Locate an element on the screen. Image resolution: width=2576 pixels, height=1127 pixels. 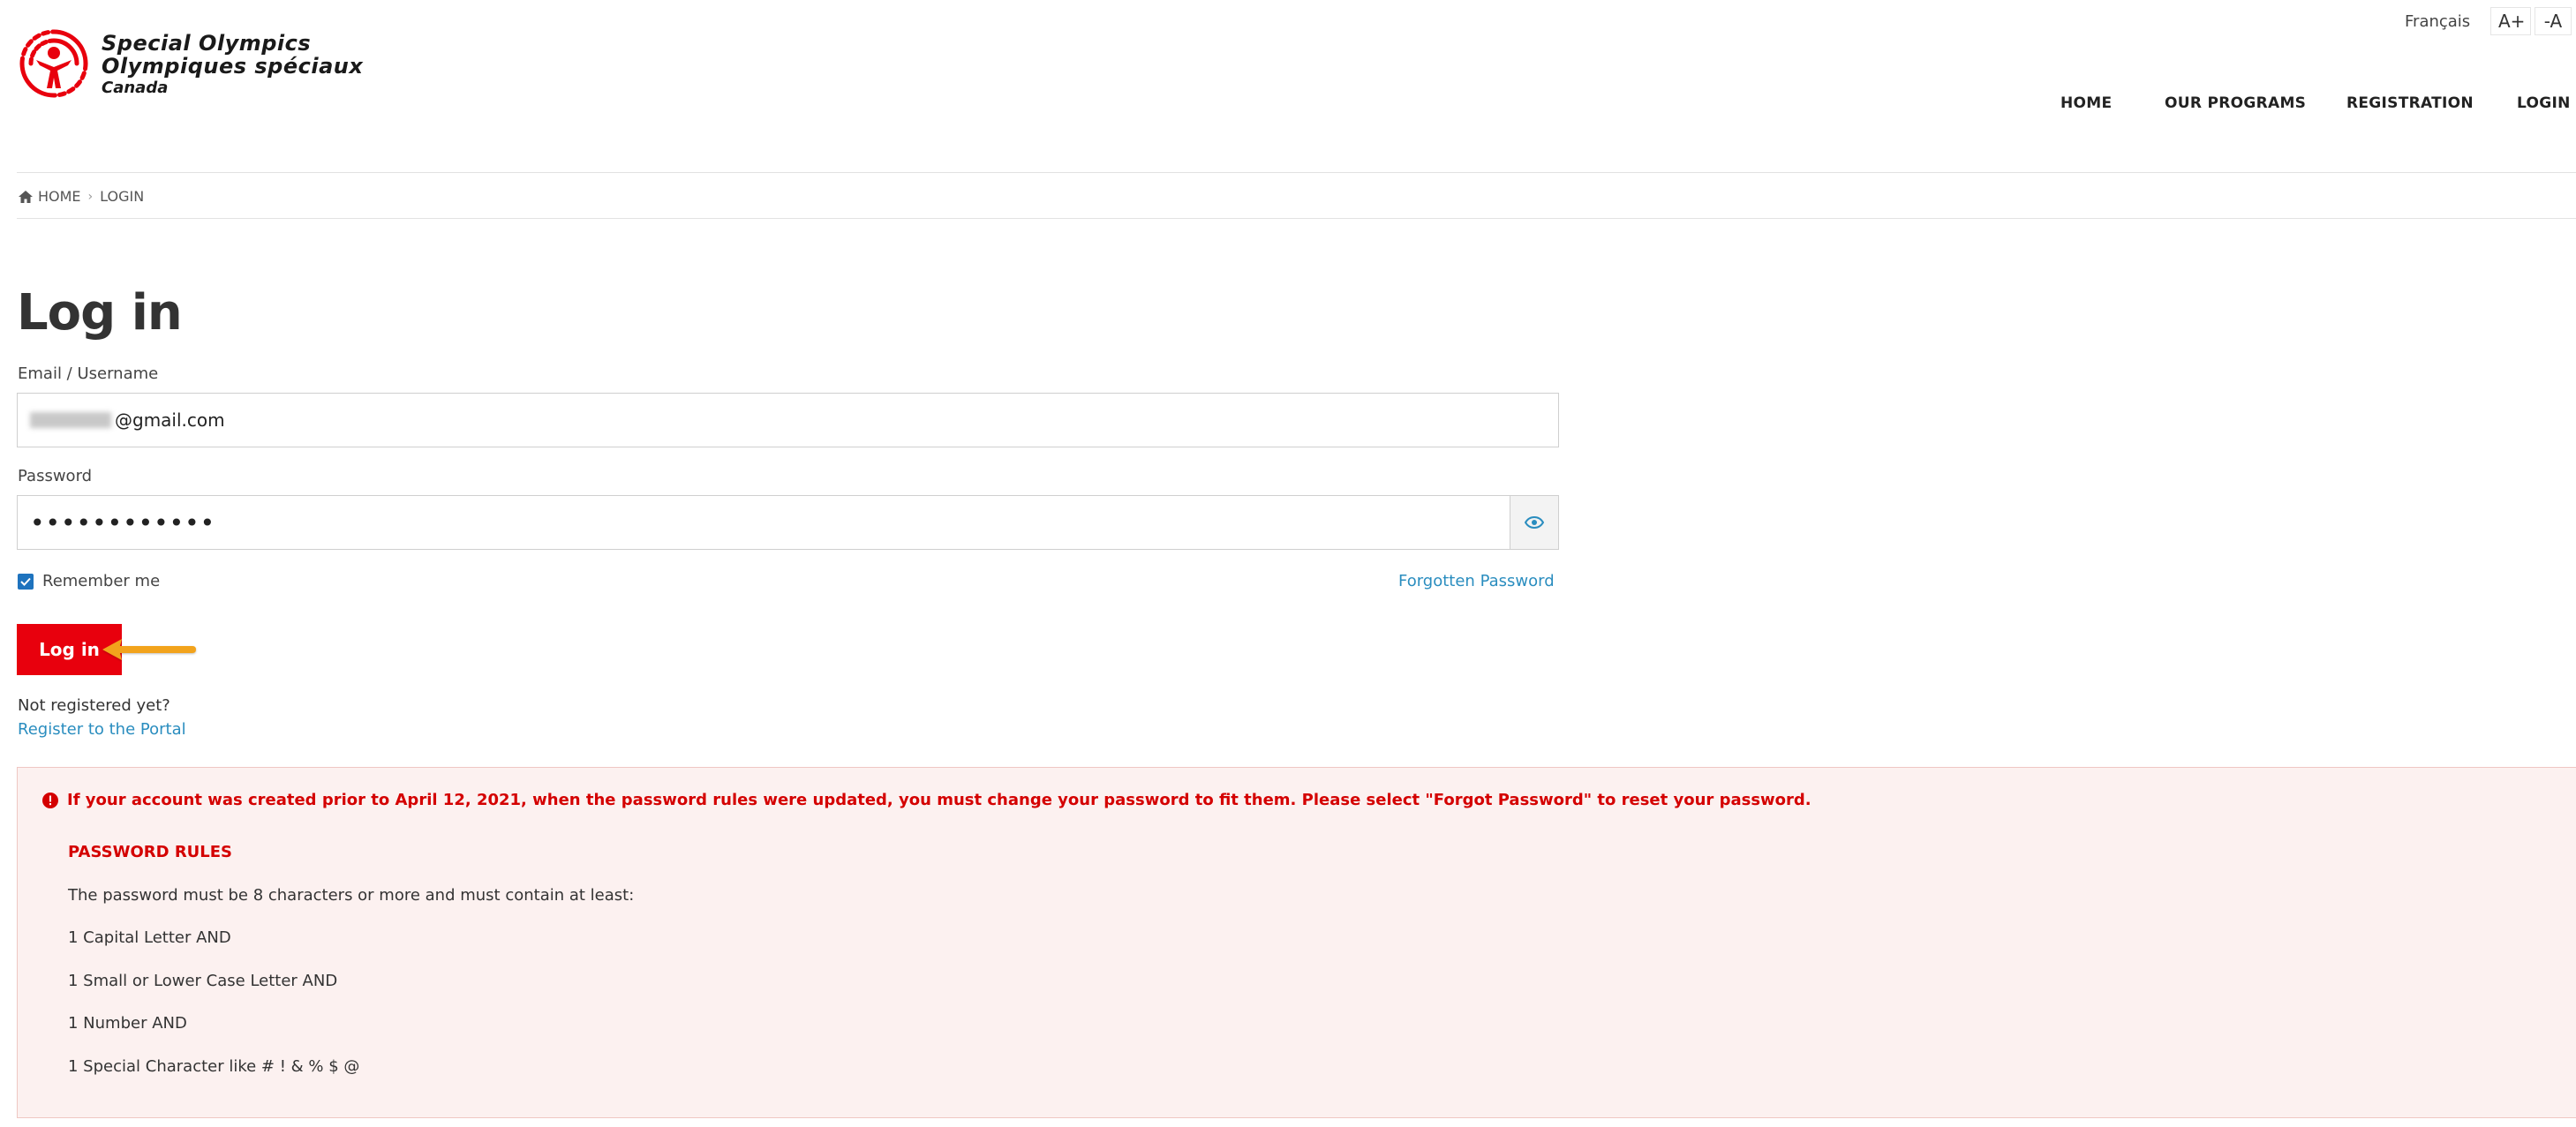
error-circle-icon is located at coordinates (50, 800).